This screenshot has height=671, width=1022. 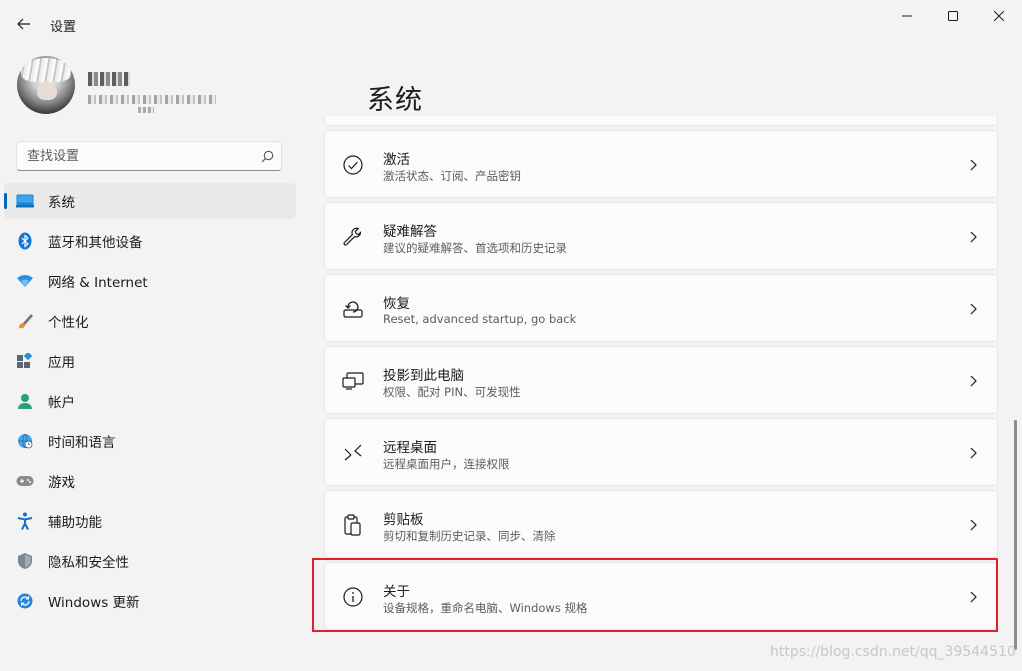 What do you see at coordinates (661, 596) in the screenshot?
I see `card-about: 关于 设备规格，重命名电脑、Windows 规格` at bounding box center [661, 596].